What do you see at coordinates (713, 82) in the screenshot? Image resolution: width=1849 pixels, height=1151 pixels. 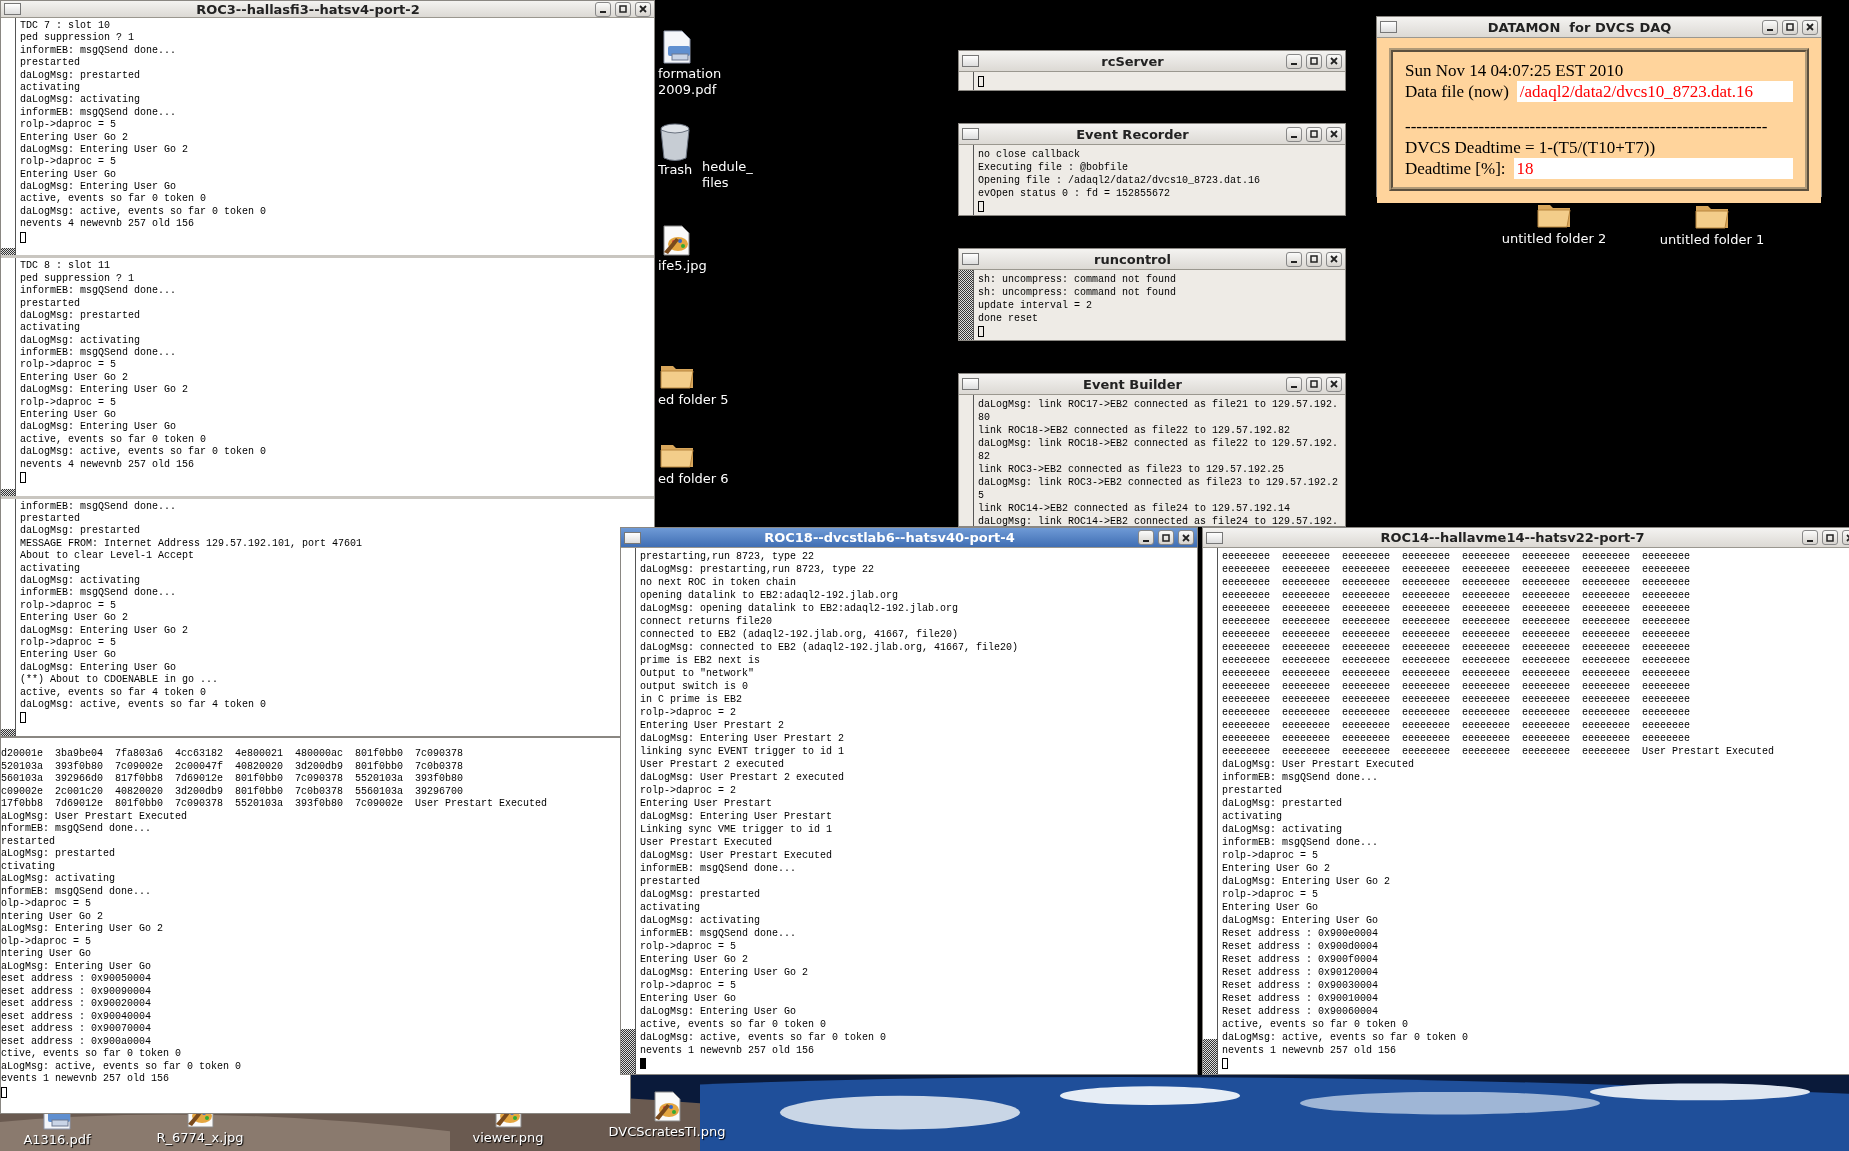 I see `icon-label: formation 2009.pdf` at bounding box center [713, 82].